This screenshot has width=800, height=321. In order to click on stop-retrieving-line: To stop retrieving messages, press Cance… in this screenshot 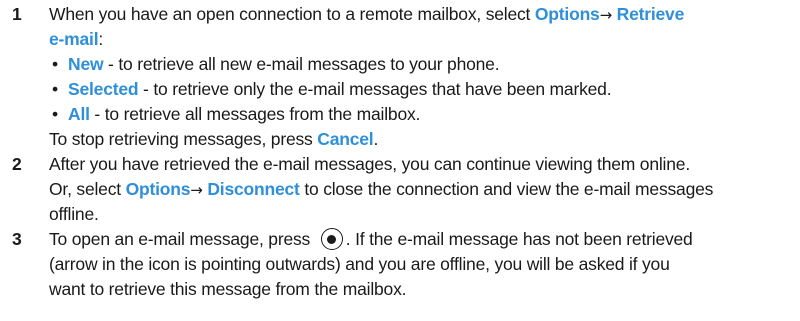, I will do `click(421, 139)`.